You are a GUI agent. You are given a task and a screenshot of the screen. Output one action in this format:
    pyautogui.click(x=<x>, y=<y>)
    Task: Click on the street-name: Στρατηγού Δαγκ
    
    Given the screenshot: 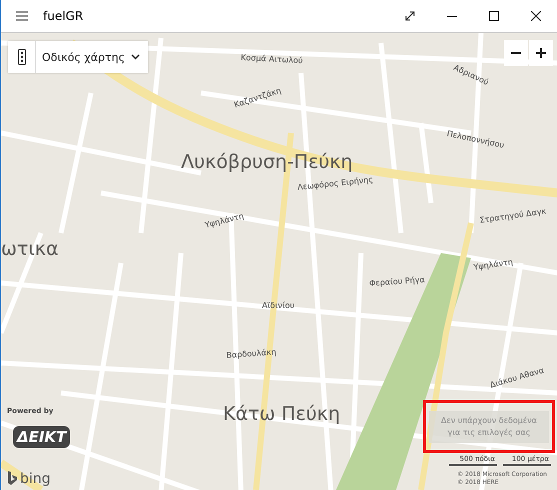 What is the action you would take?
    pyautogui.click(x=513, y=215)
    